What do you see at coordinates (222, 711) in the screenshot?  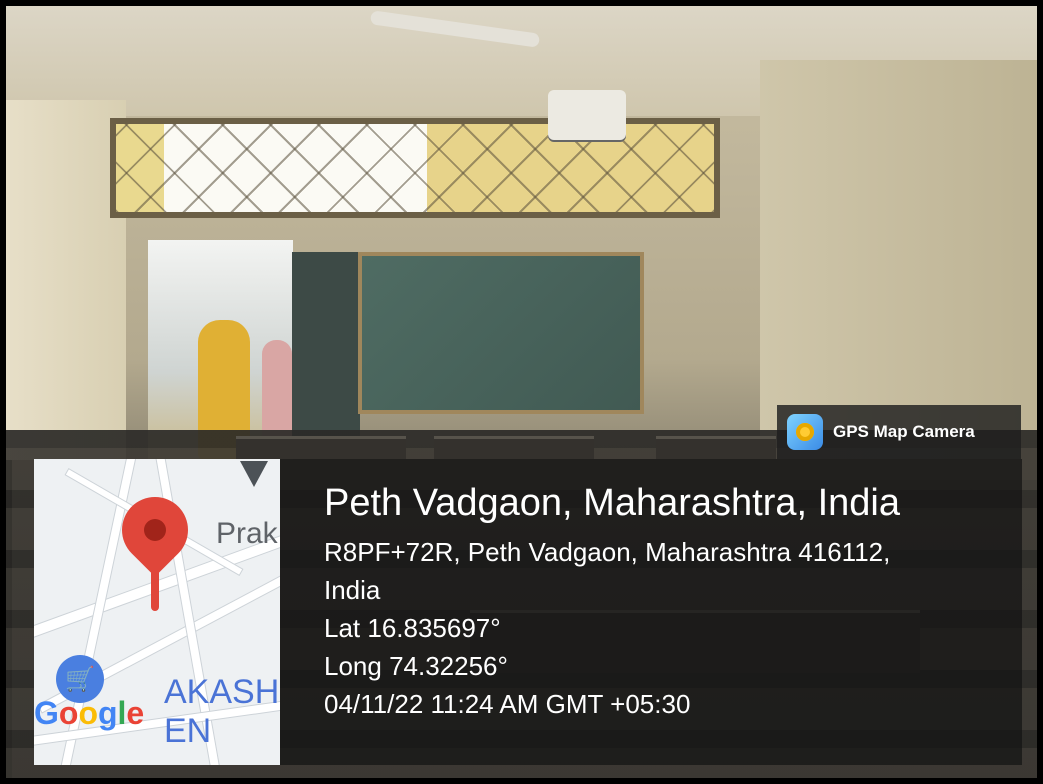 I see `map-label-akash: AKASH EN` at bounding box center [222, 711].